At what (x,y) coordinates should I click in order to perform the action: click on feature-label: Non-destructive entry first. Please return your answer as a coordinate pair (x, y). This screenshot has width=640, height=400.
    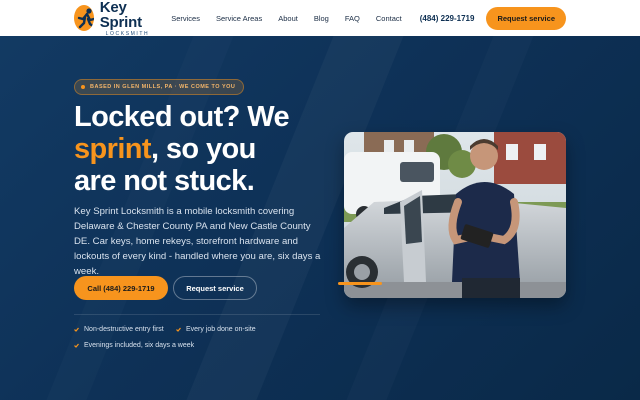
    Looking at the image, I should click on (124, 329).